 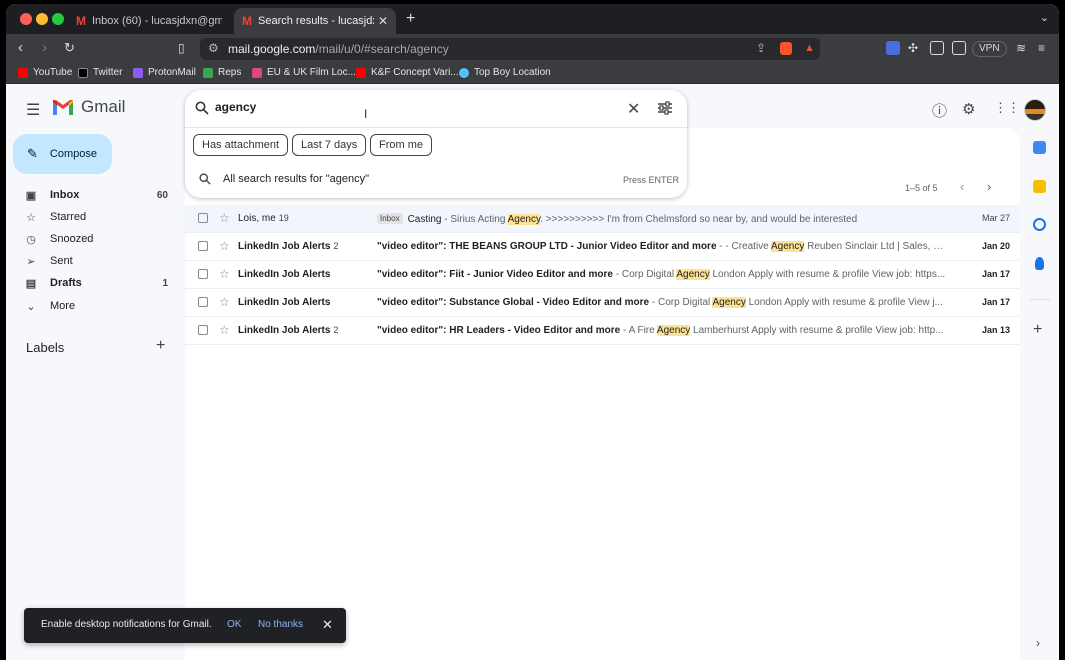 I want to click on nav-sent: ➢ Sent, so click(x=99, y=261).